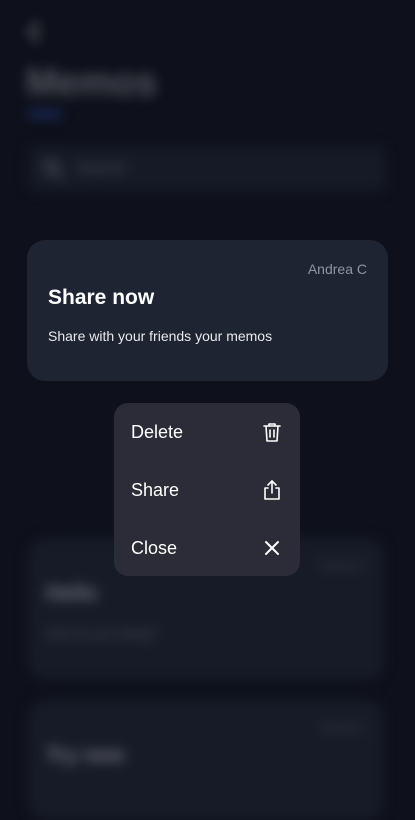 The width and height of the screenshot is (415, 820). Describe the element at coordinates (207, 169) in the screenshot. I see `search-bar: Search` at that location.